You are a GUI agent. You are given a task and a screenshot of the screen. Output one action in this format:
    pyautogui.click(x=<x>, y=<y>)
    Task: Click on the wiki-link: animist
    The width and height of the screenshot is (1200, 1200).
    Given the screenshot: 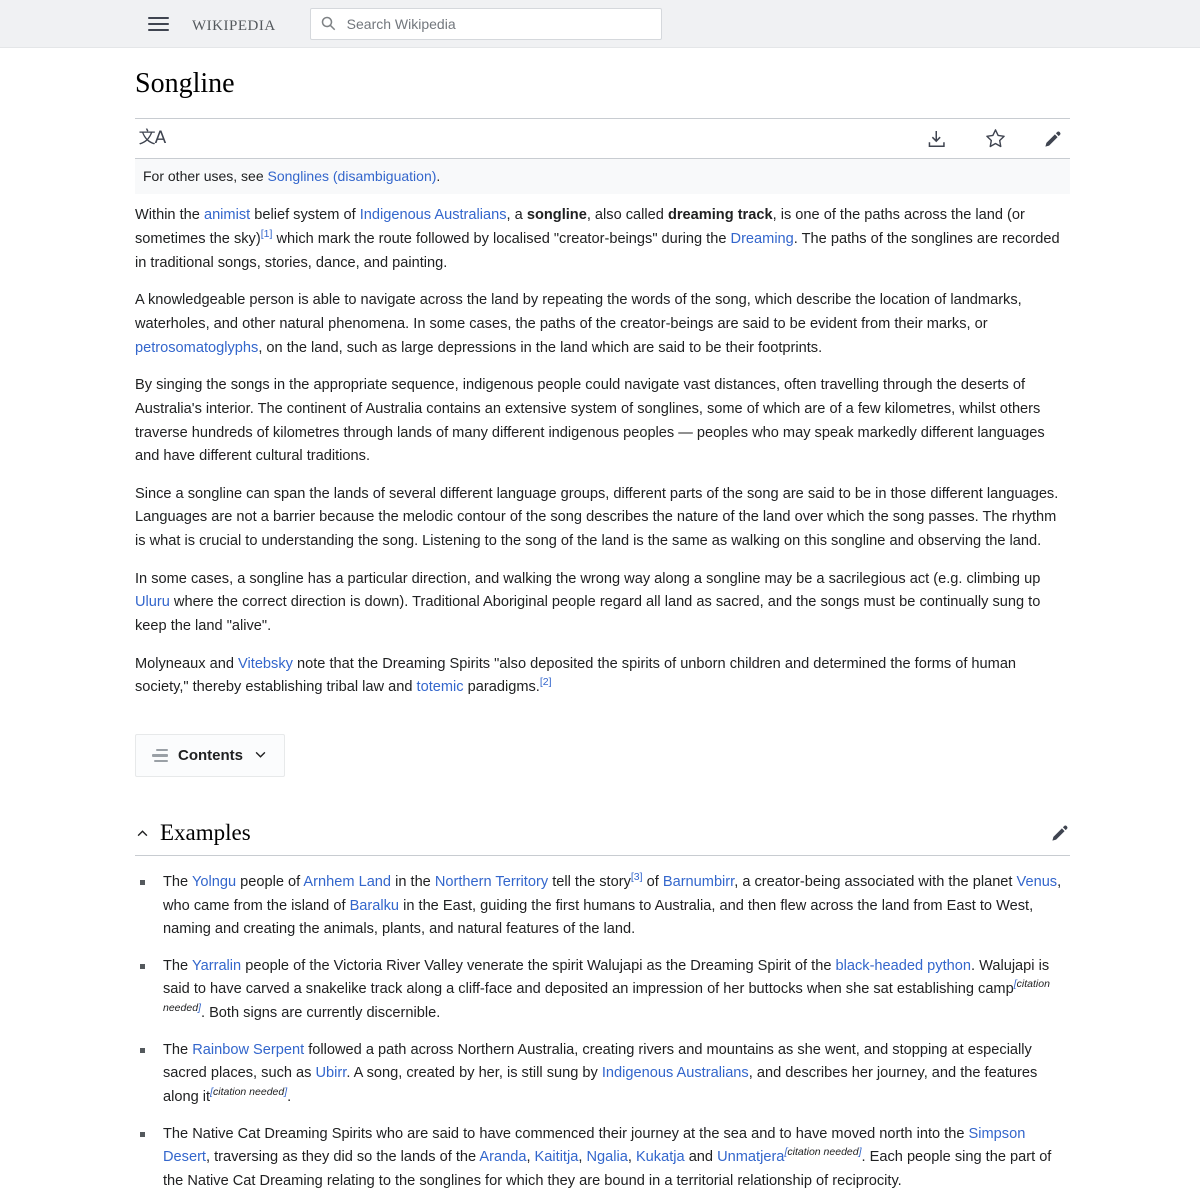 What is the action you would take?
    pyautogui.click(x=227, y=215)
    